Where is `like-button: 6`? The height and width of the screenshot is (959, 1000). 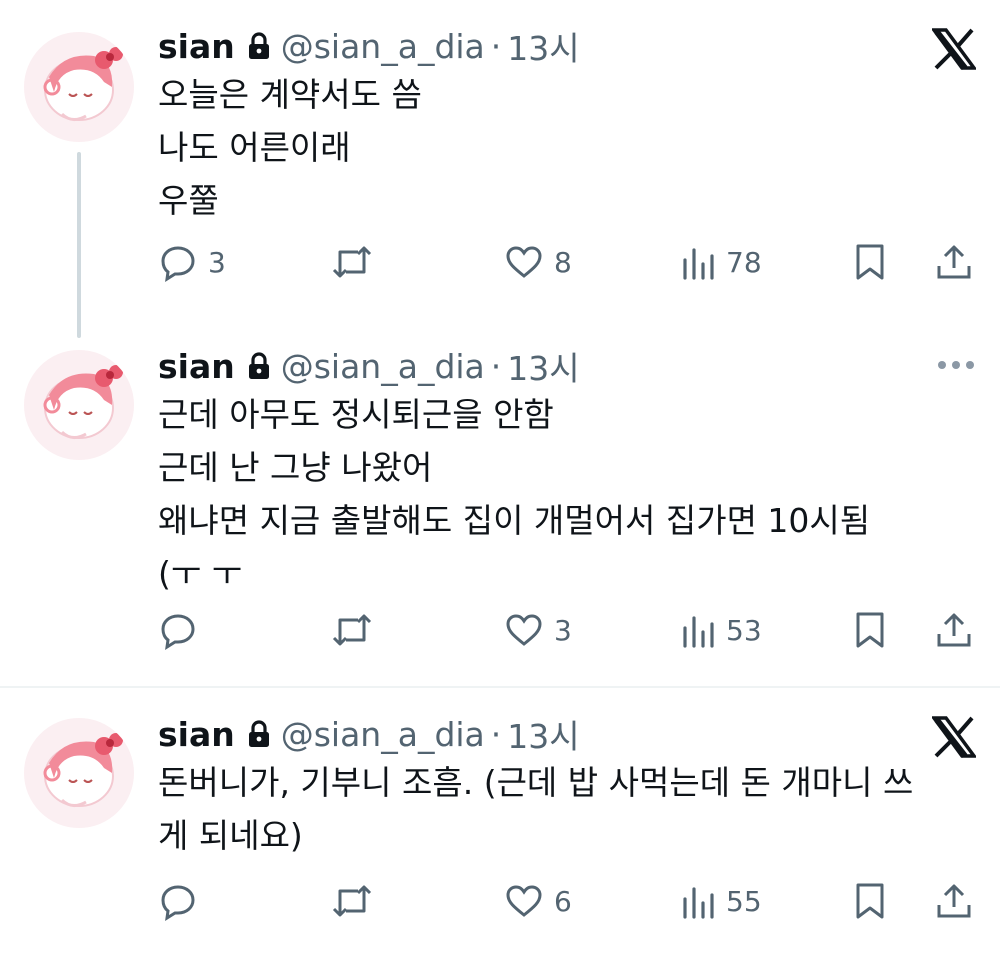
like-button: 6 is located at coordinates (538, 901).